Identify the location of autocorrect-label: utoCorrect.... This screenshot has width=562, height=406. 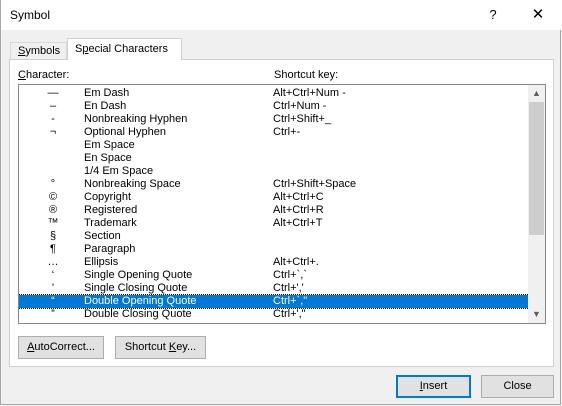
(64, 347).